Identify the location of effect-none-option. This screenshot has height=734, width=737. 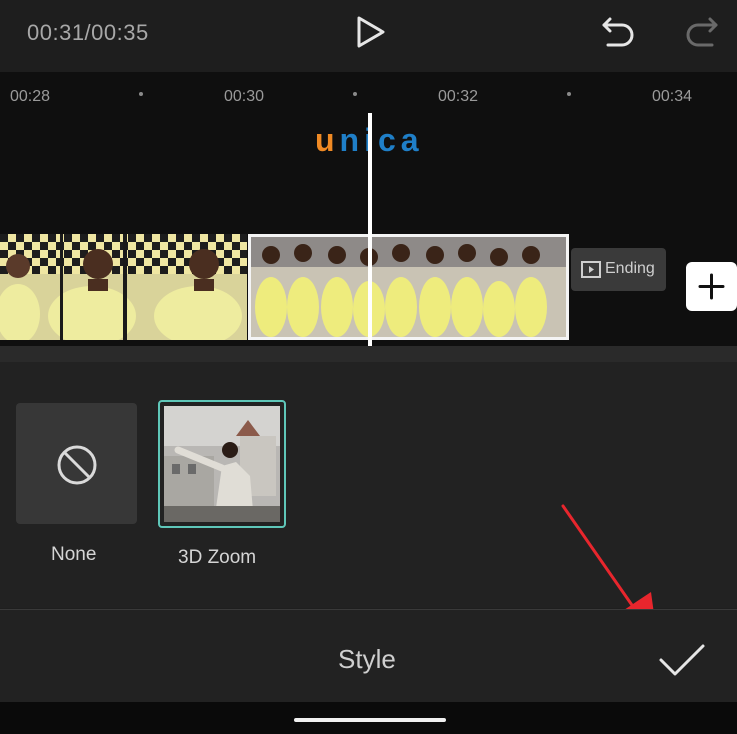
(76, 463).